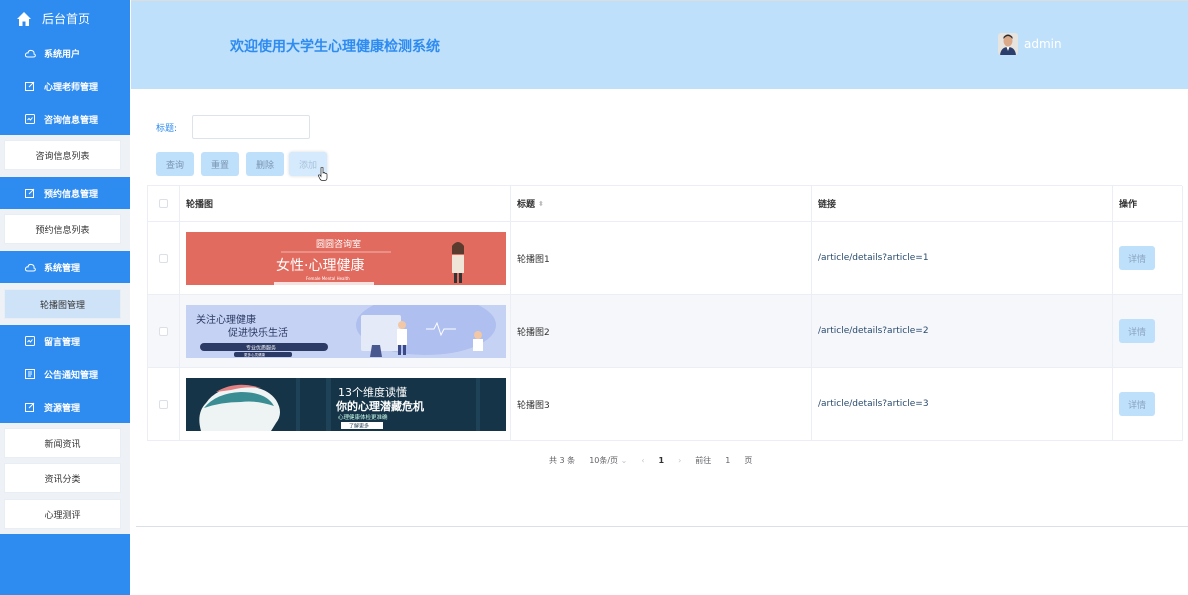 The image size is (1188, 595). What do you see at coordinates (379, 406) in the screenshot?
I see `banner-line2: 你的心理潜藏危机` at bounding box center [379, 406].